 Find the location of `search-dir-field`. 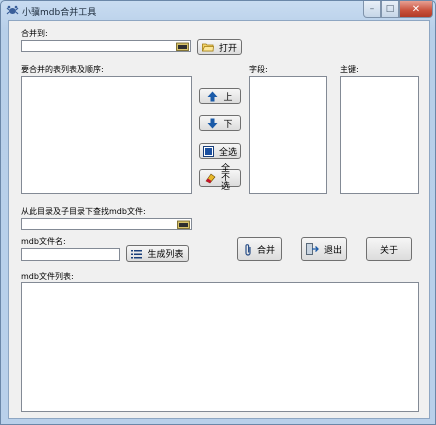

search-dir-field is located at coordinates (106, 224).